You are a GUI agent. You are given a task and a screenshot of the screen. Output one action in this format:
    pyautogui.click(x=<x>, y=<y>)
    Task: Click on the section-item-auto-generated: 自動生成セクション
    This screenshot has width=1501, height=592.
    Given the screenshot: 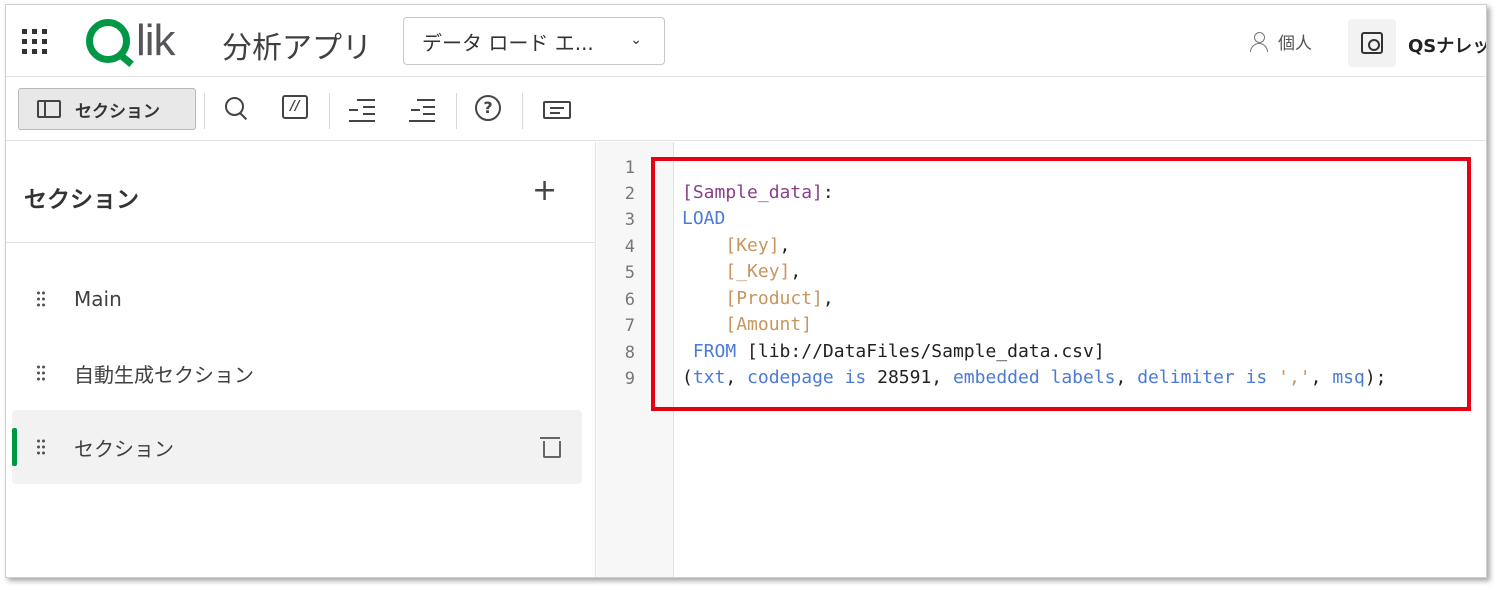 What is the action you would take?
    pyautogui.click(x=297, y=373)
    